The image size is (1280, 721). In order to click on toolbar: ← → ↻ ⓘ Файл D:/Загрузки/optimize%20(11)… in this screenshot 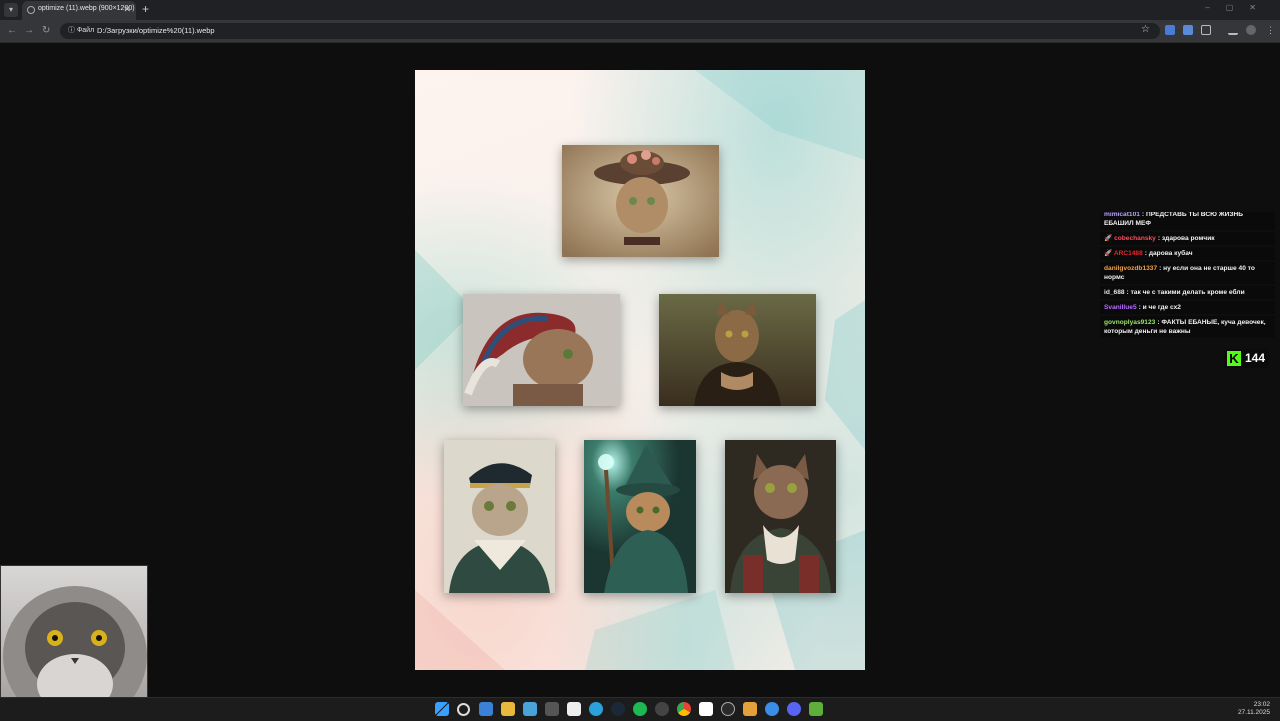, I will do `click(640, 31)`.